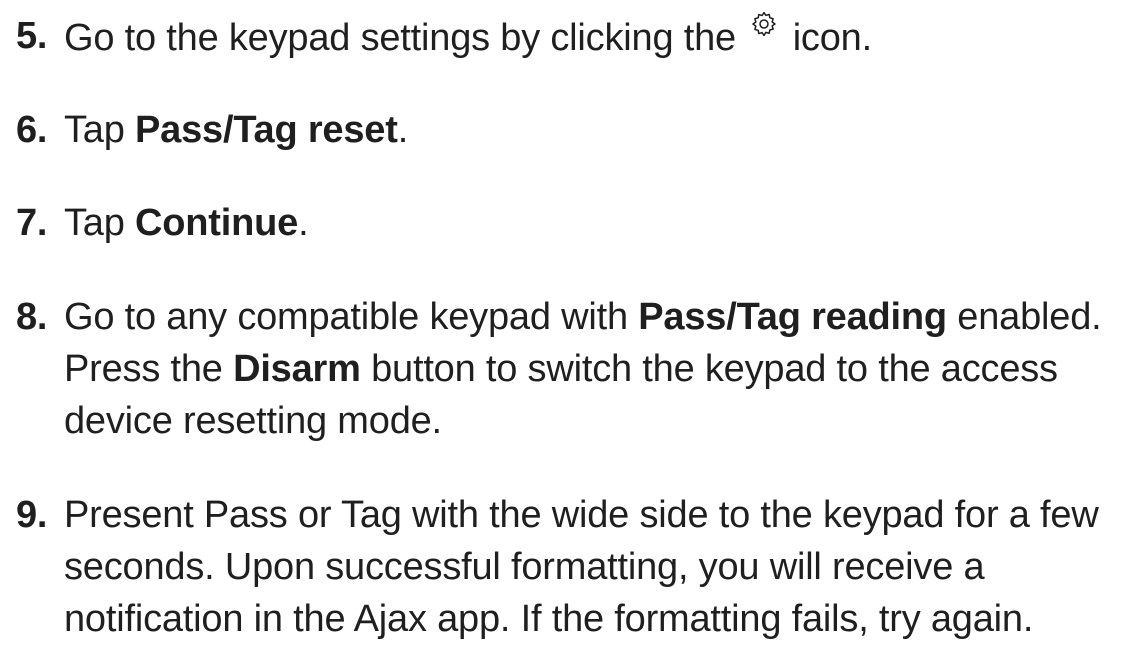  I want to click on step-number: 6., so click(32, 130).